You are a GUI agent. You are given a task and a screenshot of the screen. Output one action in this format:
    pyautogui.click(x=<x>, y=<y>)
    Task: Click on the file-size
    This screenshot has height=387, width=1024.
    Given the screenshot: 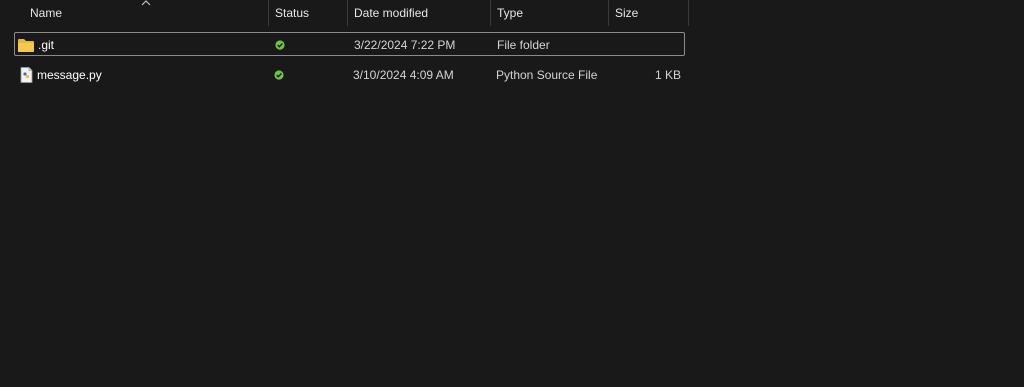 What is the action you would take?
    pyautogui.click(x=652, y=45)
    